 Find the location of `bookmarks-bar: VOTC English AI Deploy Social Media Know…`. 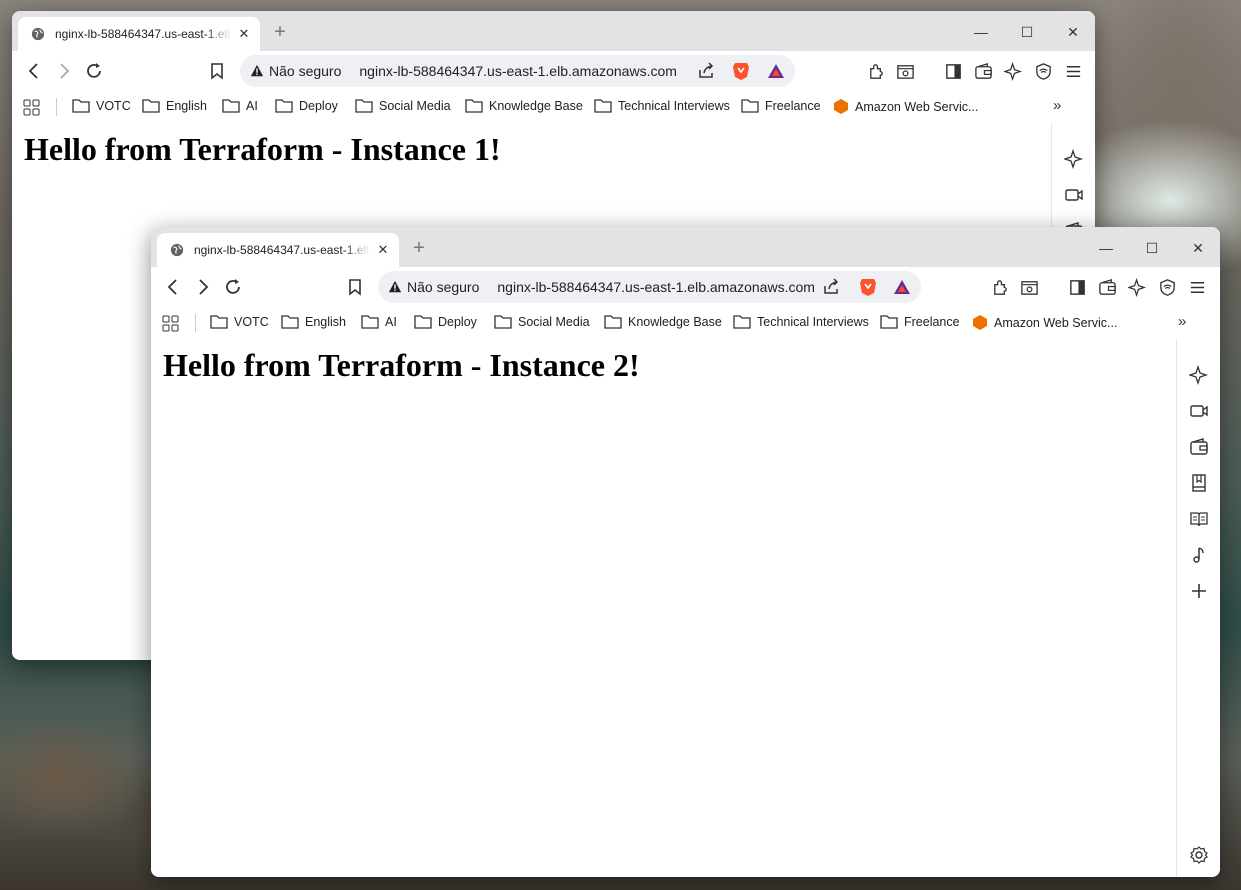

bookmarks-bar: VOTC English AI Deploy Social Media Know… is located at coordinates (685, 323).